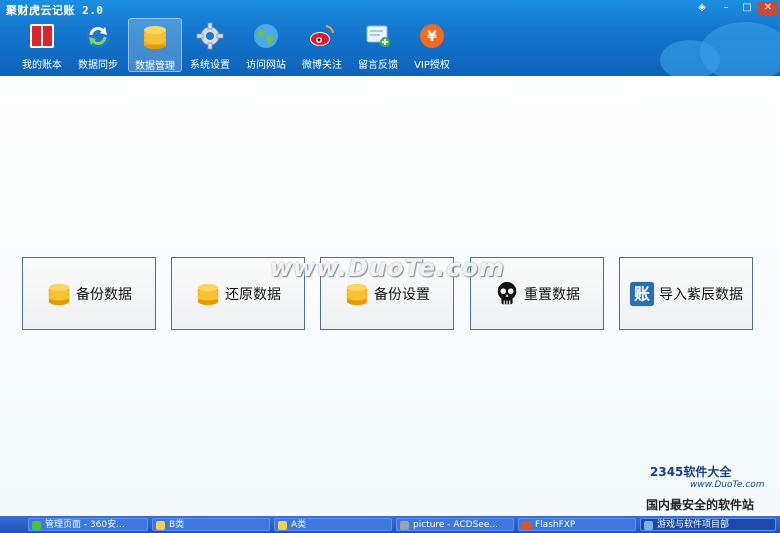 The width and height of the screenshot is (780, 533). What do you see at coordinates (333, 524) in the screenshot?
I see `taskbar-item: A类` at bounding box center [333, 524].